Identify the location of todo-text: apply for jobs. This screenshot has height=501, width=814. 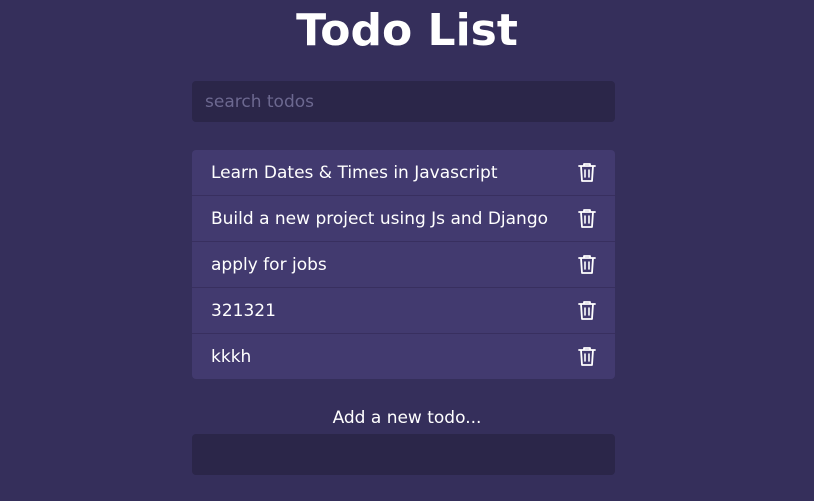
(269, 264).